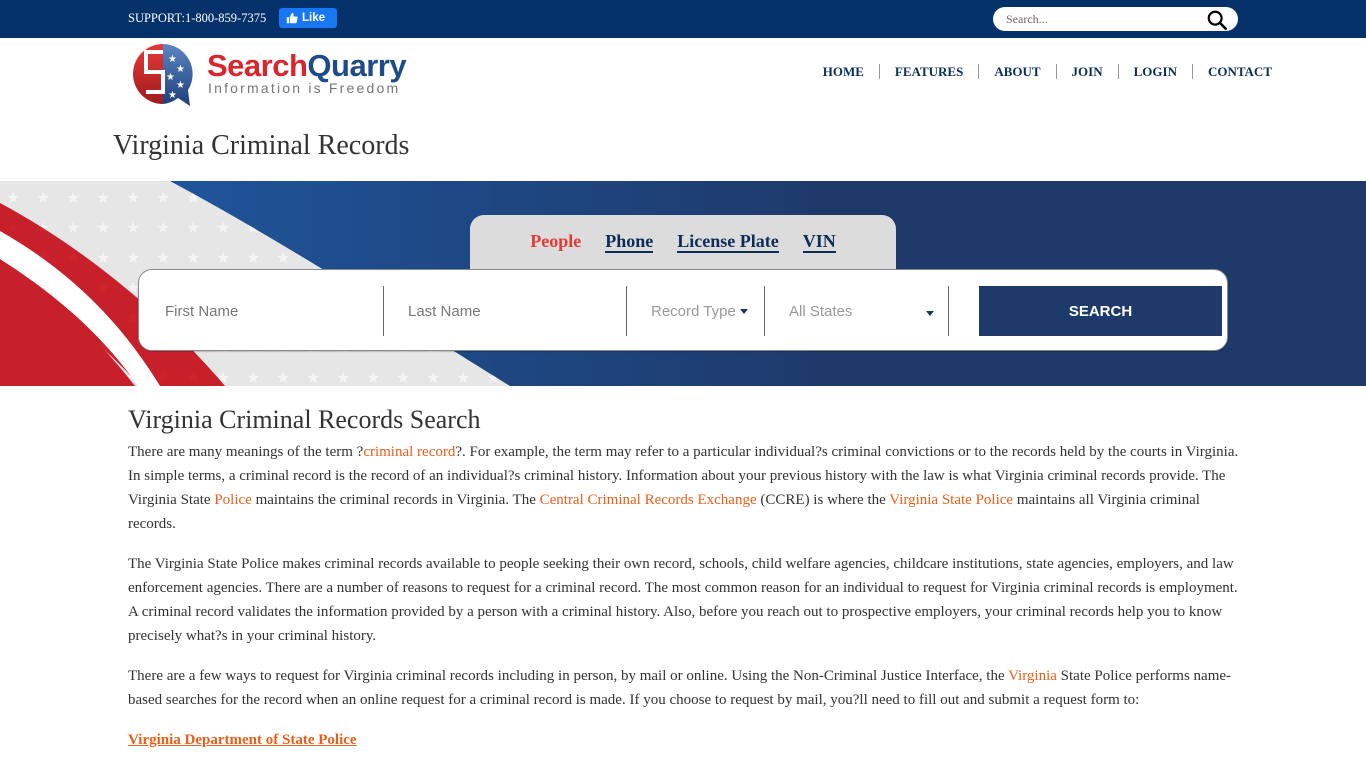  What do you see at coordinates (693, 311) in the screenshot?
I see `record-type-label: Record Type` at bounding box center [693, 311].